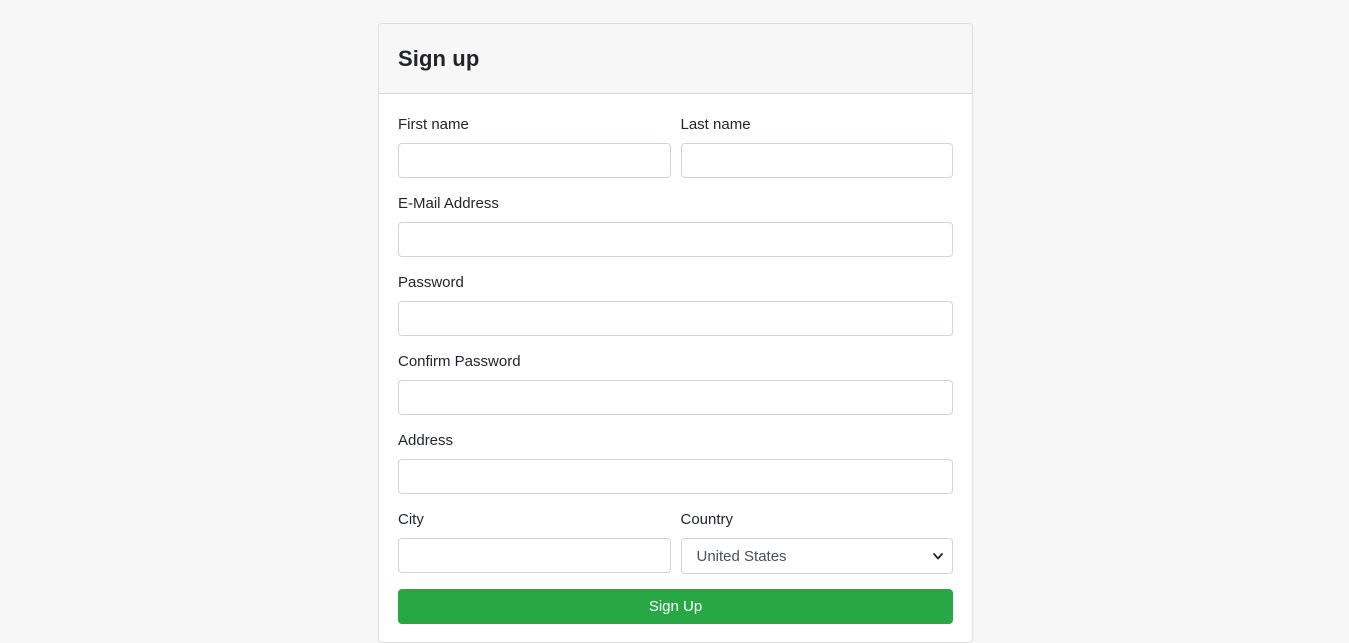 The width and height of the screenshot is (1349, 643). I want to click on confirm-password-group: Confirm Password, so click(675, 383).